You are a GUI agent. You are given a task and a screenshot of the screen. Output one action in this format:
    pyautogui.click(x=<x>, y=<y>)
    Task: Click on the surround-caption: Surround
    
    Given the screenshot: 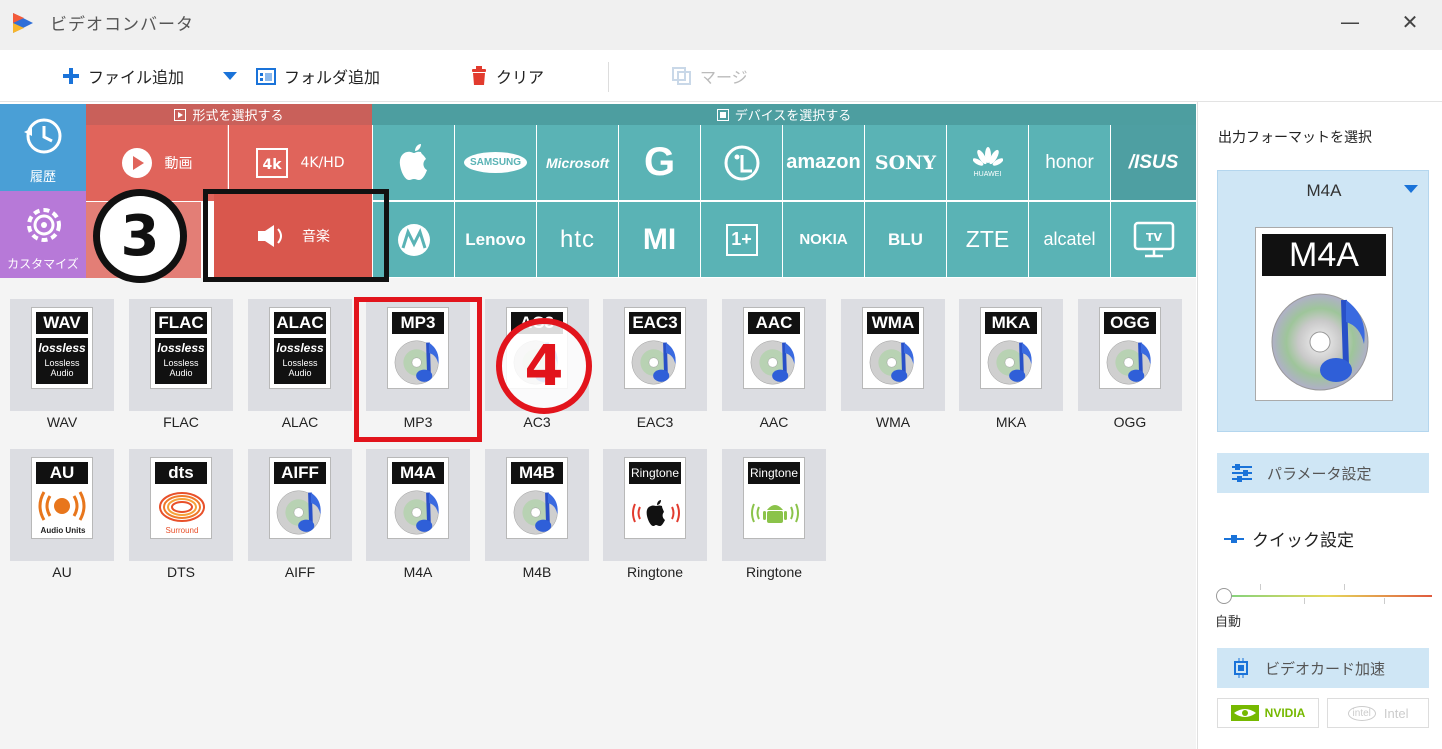 What is the action you would take?
    pyautogui.click(x=182, y=530)
    